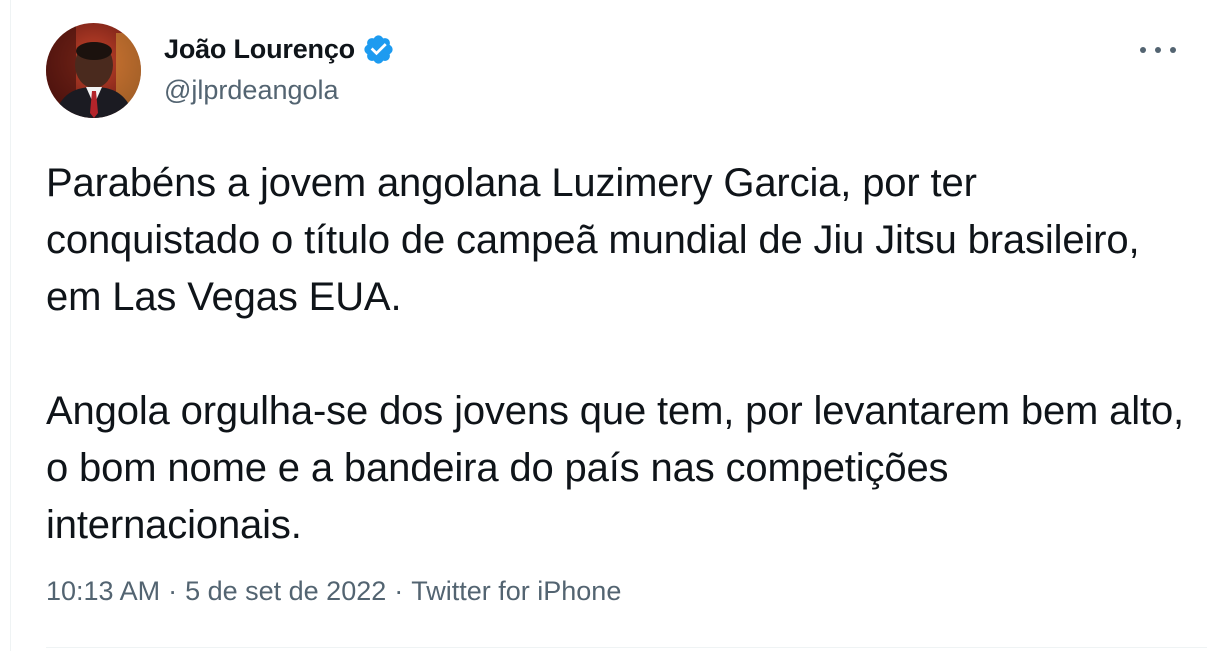 This screenshot has width=1207, height=651. I want to click on bottom-divider, so click(626, 647).